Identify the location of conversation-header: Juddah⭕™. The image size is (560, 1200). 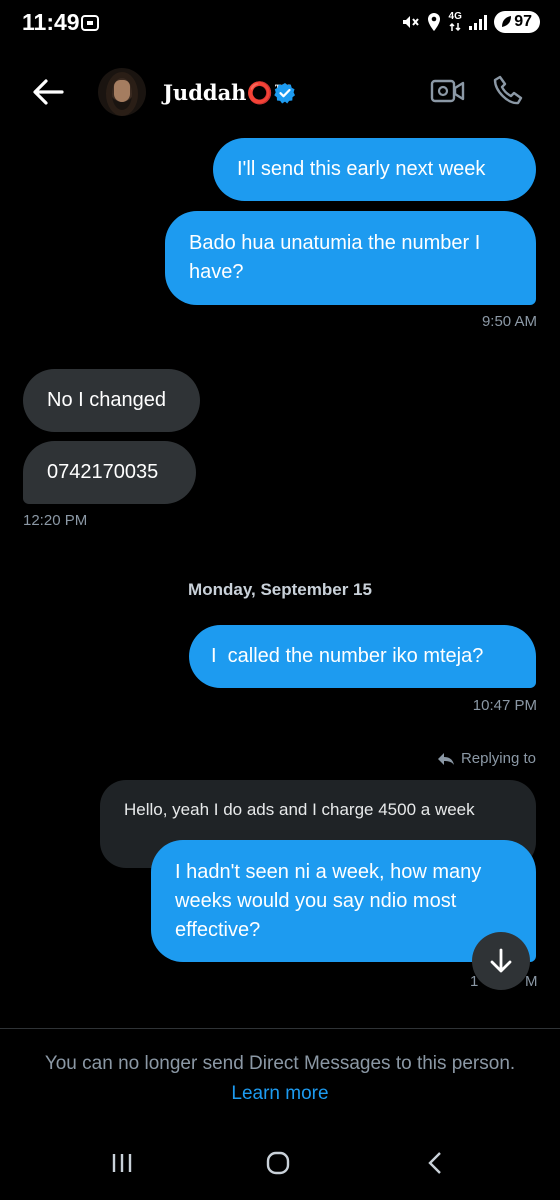
(280, 92).